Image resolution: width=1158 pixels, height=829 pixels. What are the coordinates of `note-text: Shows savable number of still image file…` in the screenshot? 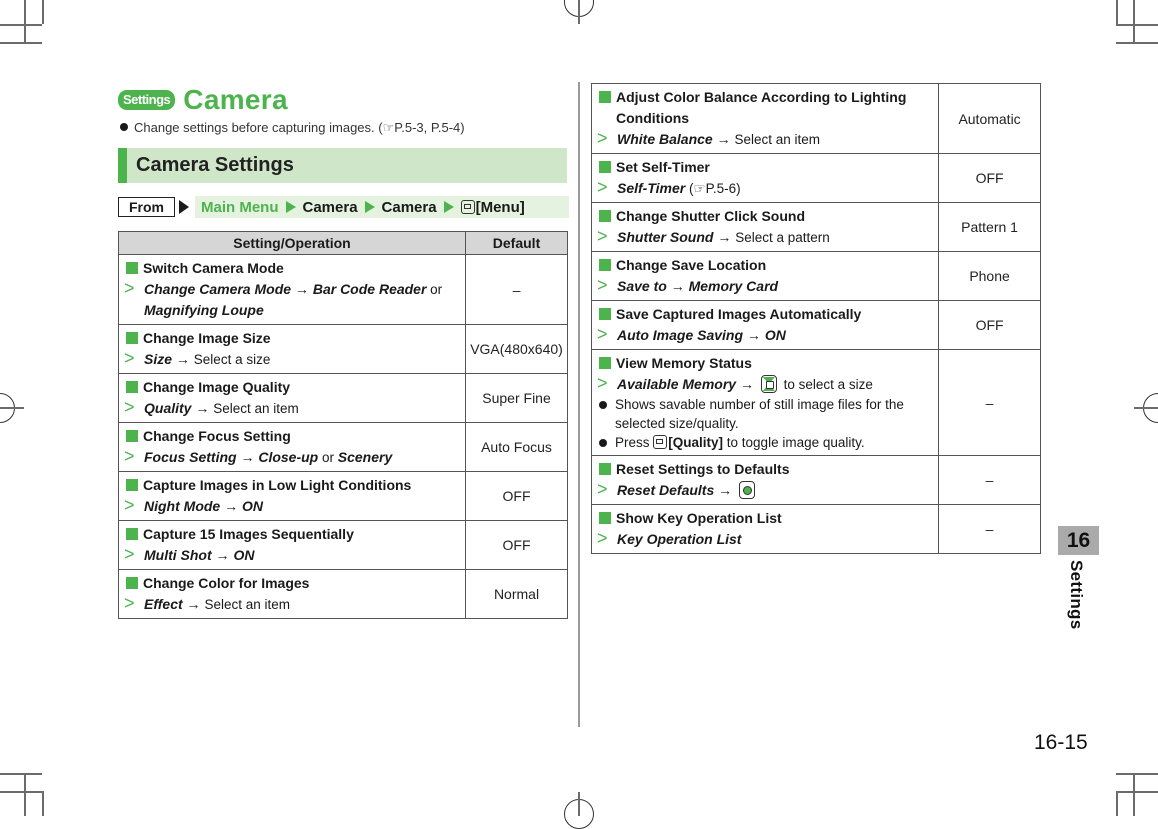 It's located at (759, 414).